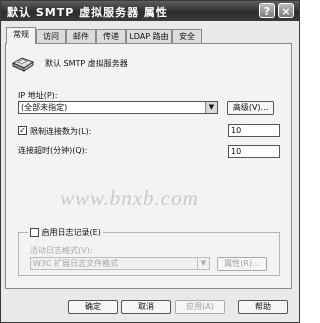 The width and height of the screenshot is (320, 323). What do you see at coordinates (23, 64) in the screenshot?
I see `server-icon` at bounding box center [23, 64].